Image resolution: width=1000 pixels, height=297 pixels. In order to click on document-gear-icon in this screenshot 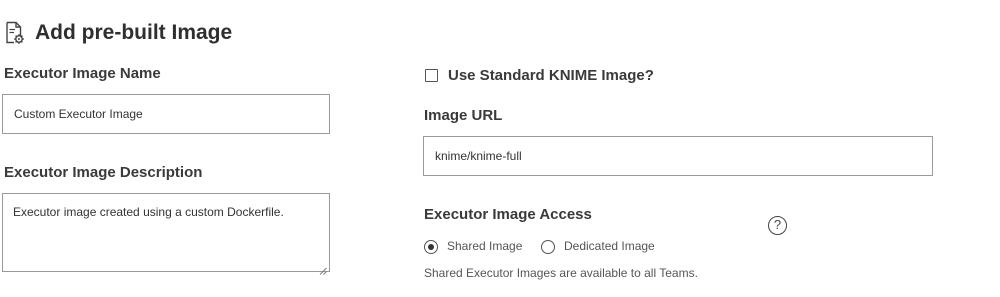, I will do `click(15, 33)`.